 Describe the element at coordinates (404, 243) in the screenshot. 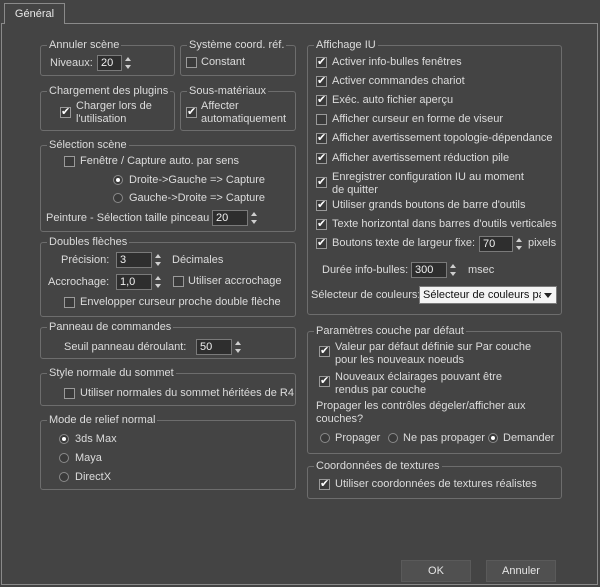

I see `fixed-width-text-label: Boutons texte de largeur fixe:` at that location.